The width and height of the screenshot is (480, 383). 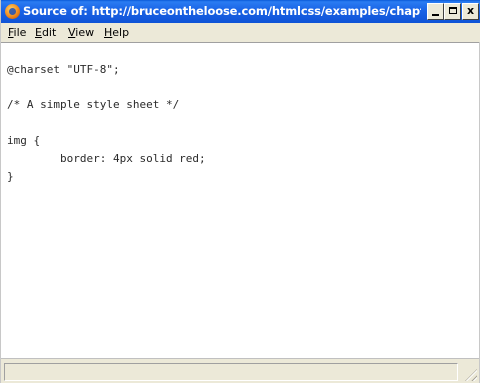 I want to click on menu-view: View, so click(x=81, y=32).